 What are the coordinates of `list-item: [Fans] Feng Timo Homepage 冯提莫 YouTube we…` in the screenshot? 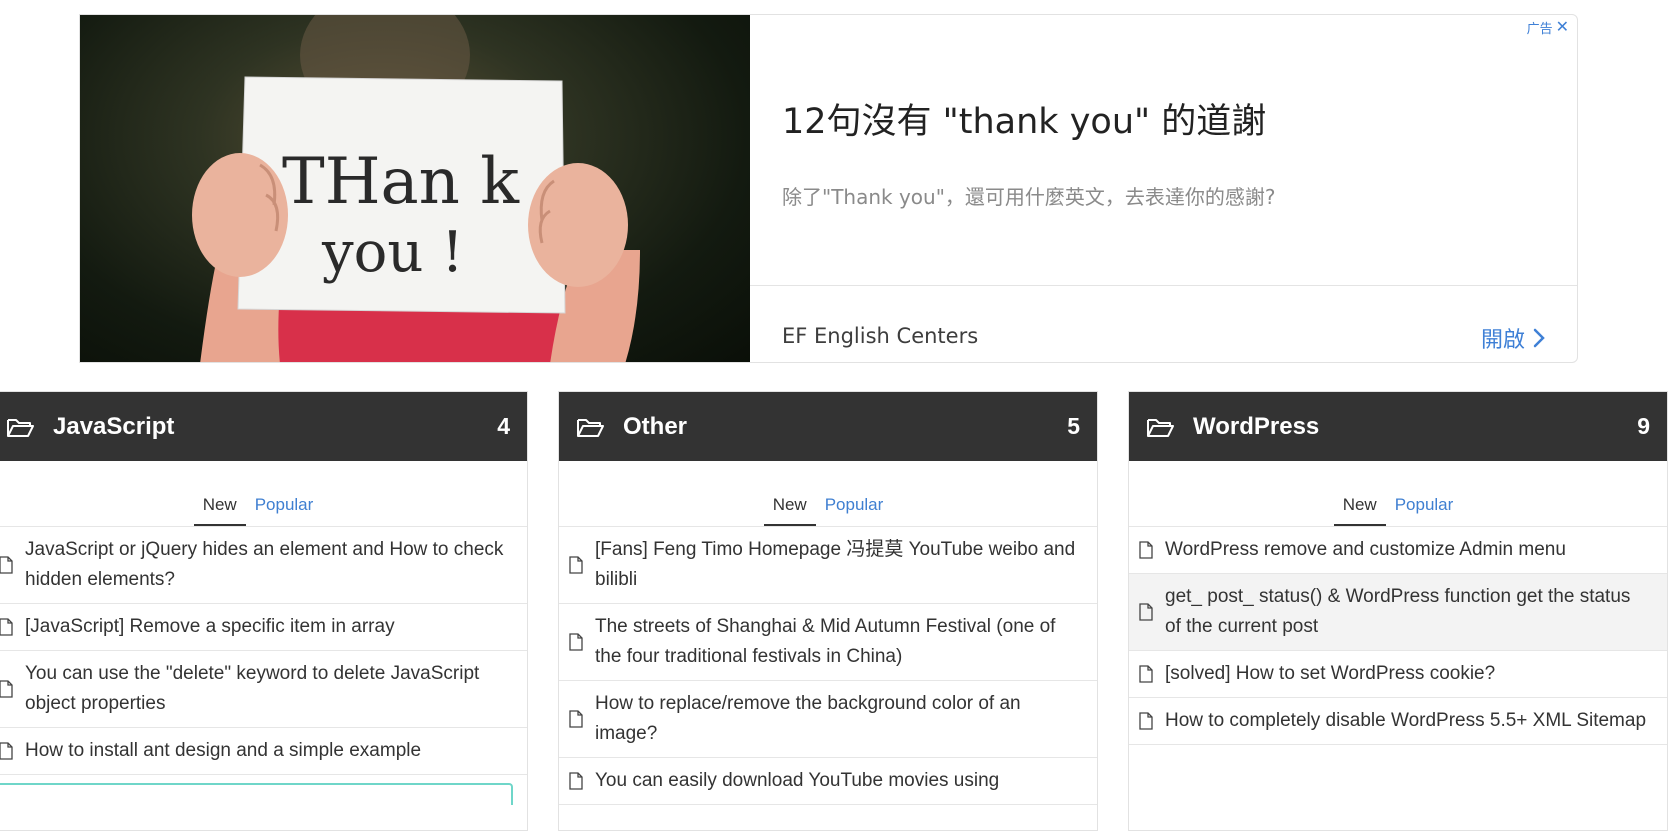 It's located at (828, 565).